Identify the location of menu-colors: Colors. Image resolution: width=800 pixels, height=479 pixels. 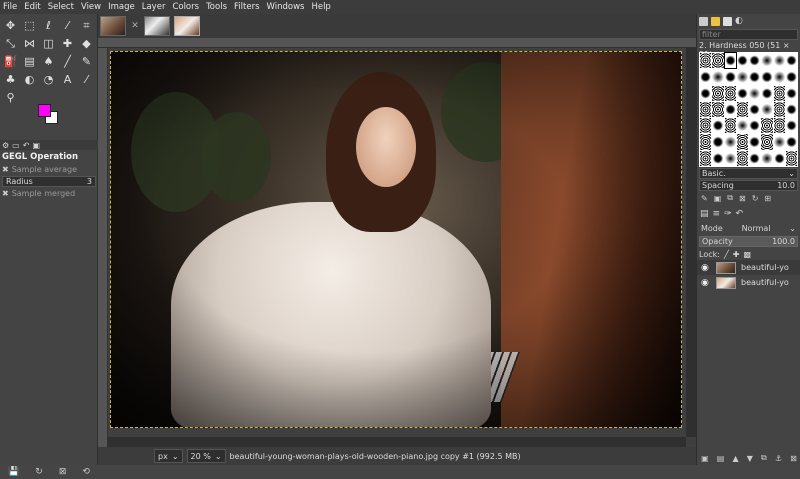
(185, 7).